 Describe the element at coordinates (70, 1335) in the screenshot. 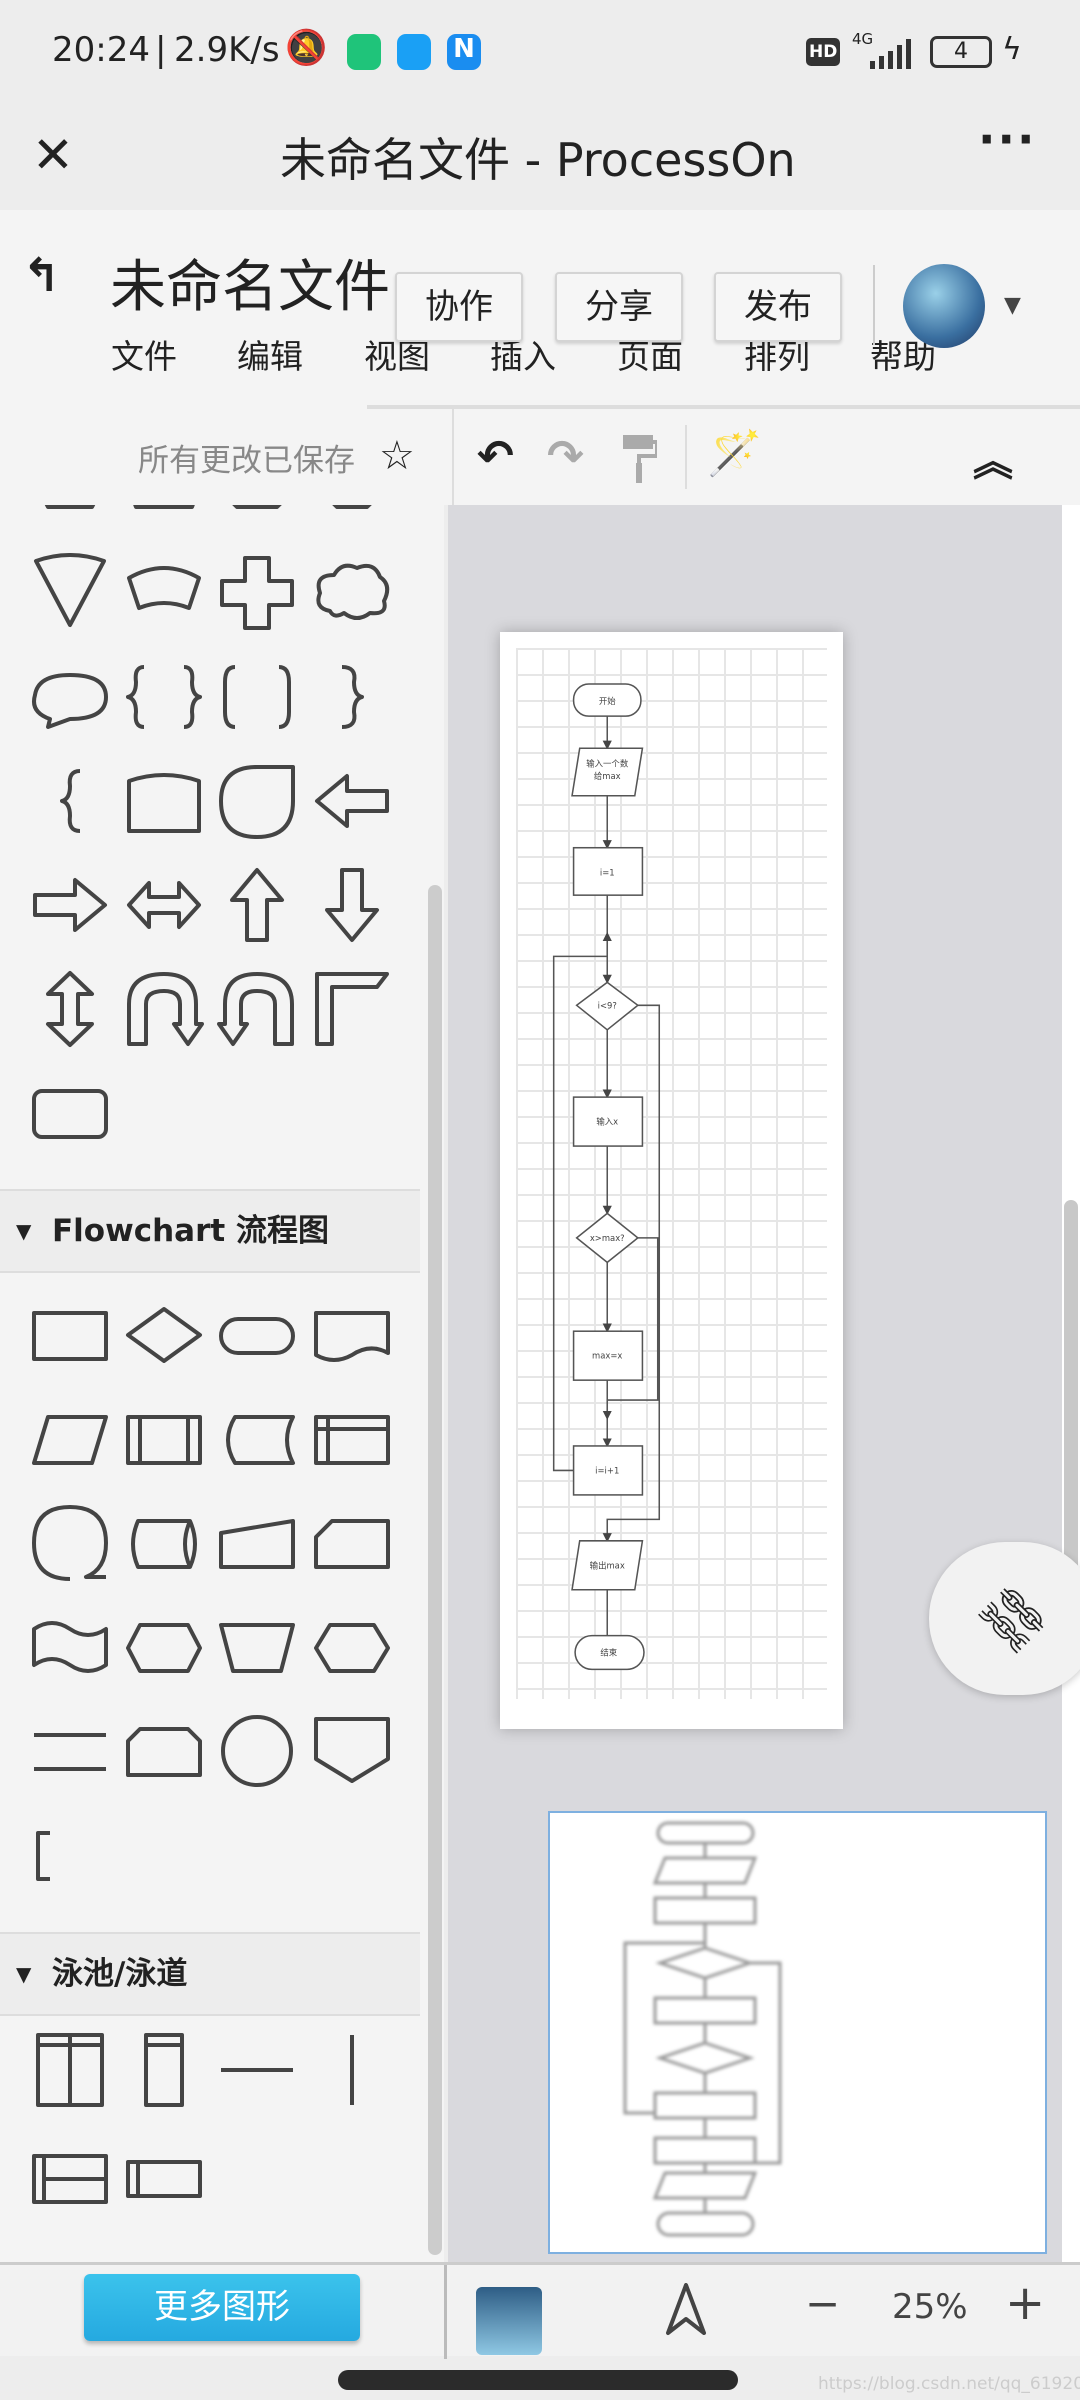

I see `process-icon` at that location.